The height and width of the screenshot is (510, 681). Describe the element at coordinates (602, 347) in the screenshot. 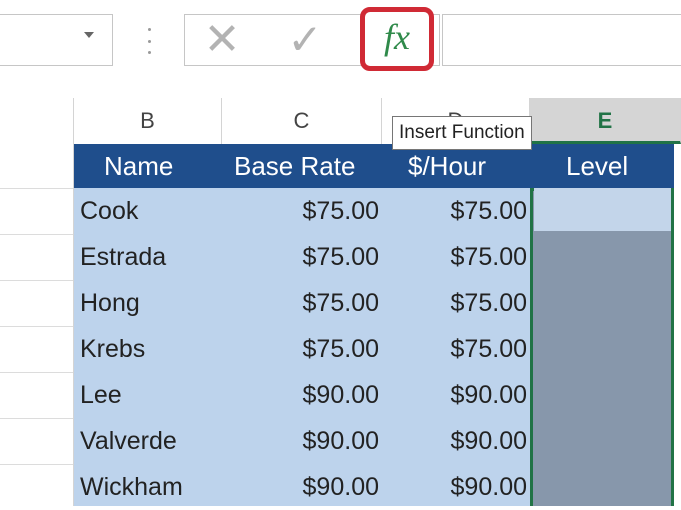

I see `selected-range-level-column` at that location.